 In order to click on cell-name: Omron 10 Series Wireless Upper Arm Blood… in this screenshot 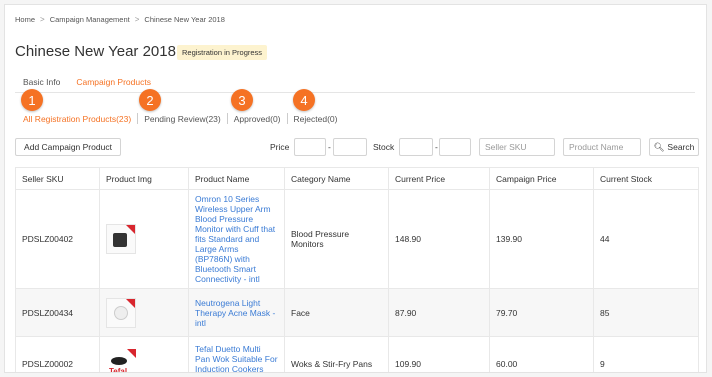, I will do `click(236, 239)`.